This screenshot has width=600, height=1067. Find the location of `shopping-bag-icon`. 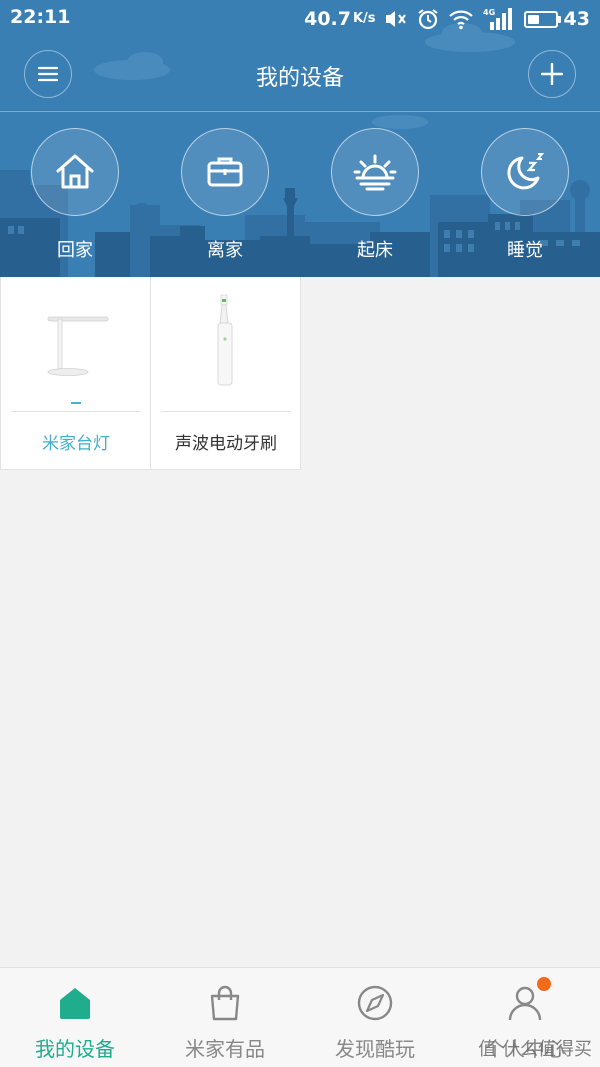

shopping-bag-icon is located at coordinates (225, 1003).